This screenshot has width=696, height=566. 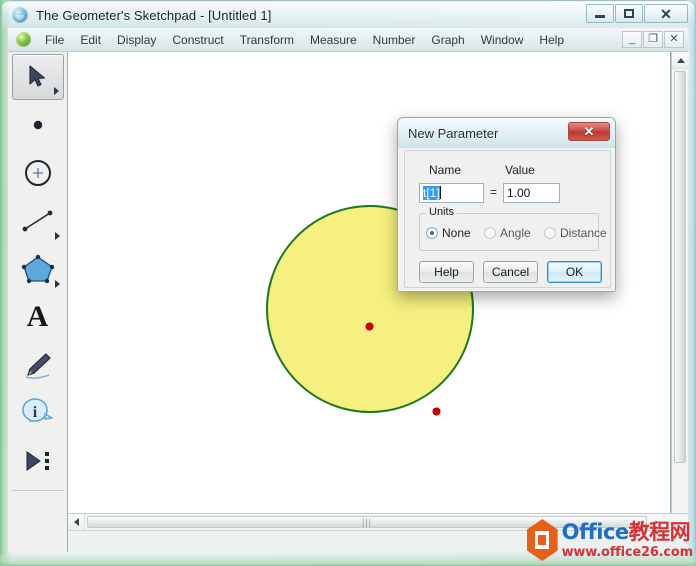 I want to click on office-hexagon-logo-icon, so click(x=542, y=540).